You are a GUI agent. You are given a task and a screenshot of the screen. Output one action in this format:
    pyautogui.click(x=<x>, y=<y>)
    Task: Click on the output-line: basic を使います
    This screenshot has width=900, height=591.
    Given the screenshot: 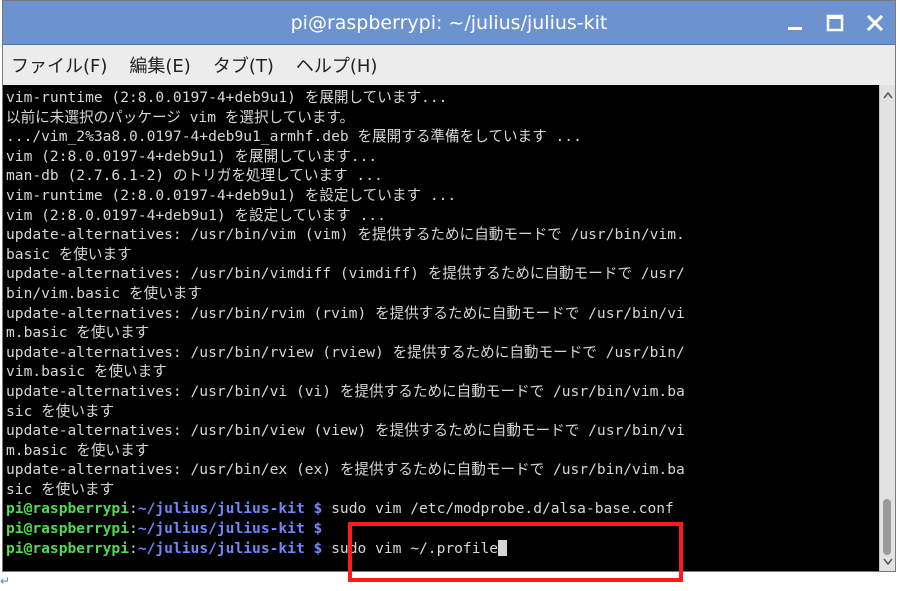 What is the action you would take?
    pyautogui.click(x=69, y=254)
    